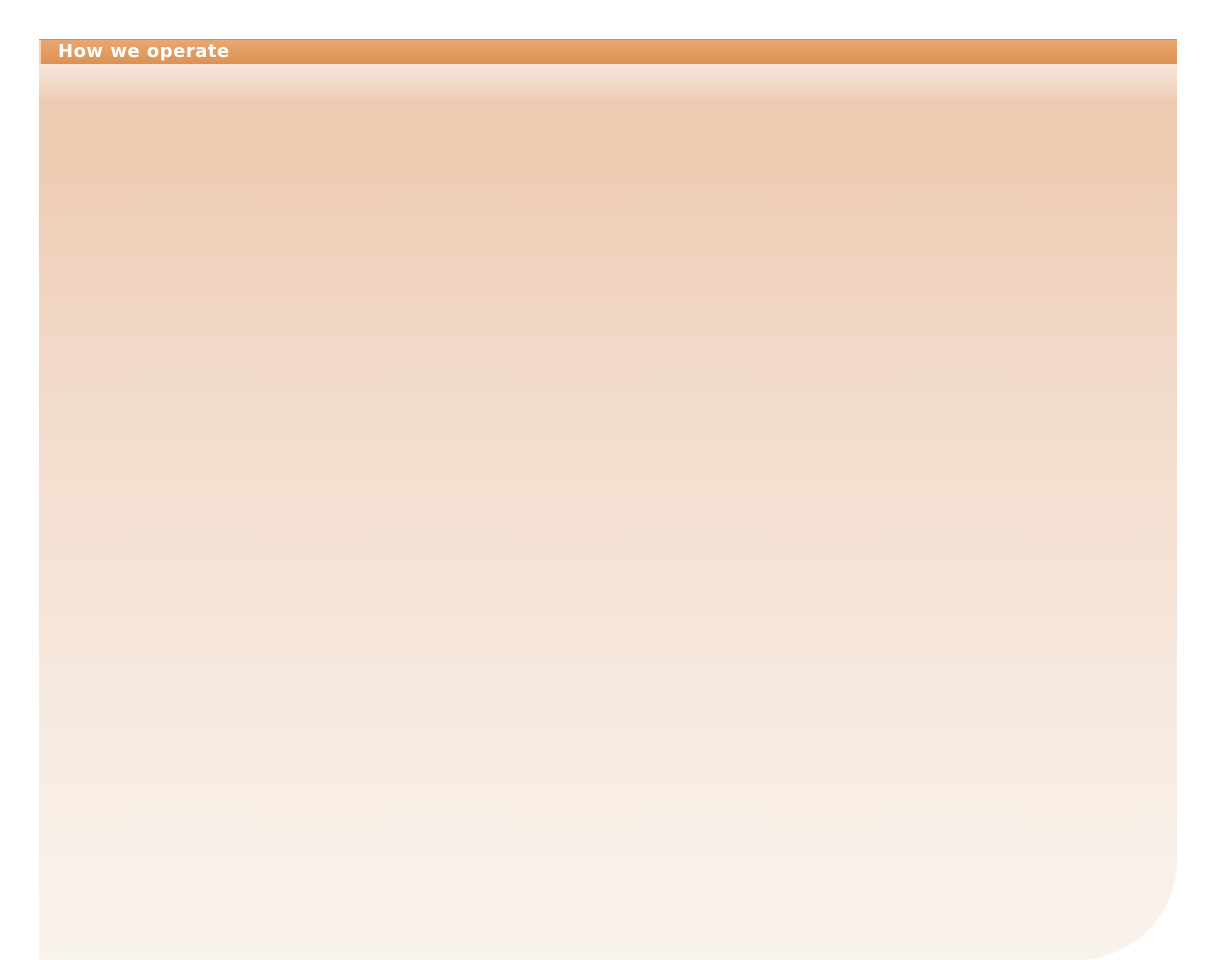 Image resolution: width=1215 pixels, height=960 pixels. I want to click on header-highlight, so click(608, 84).